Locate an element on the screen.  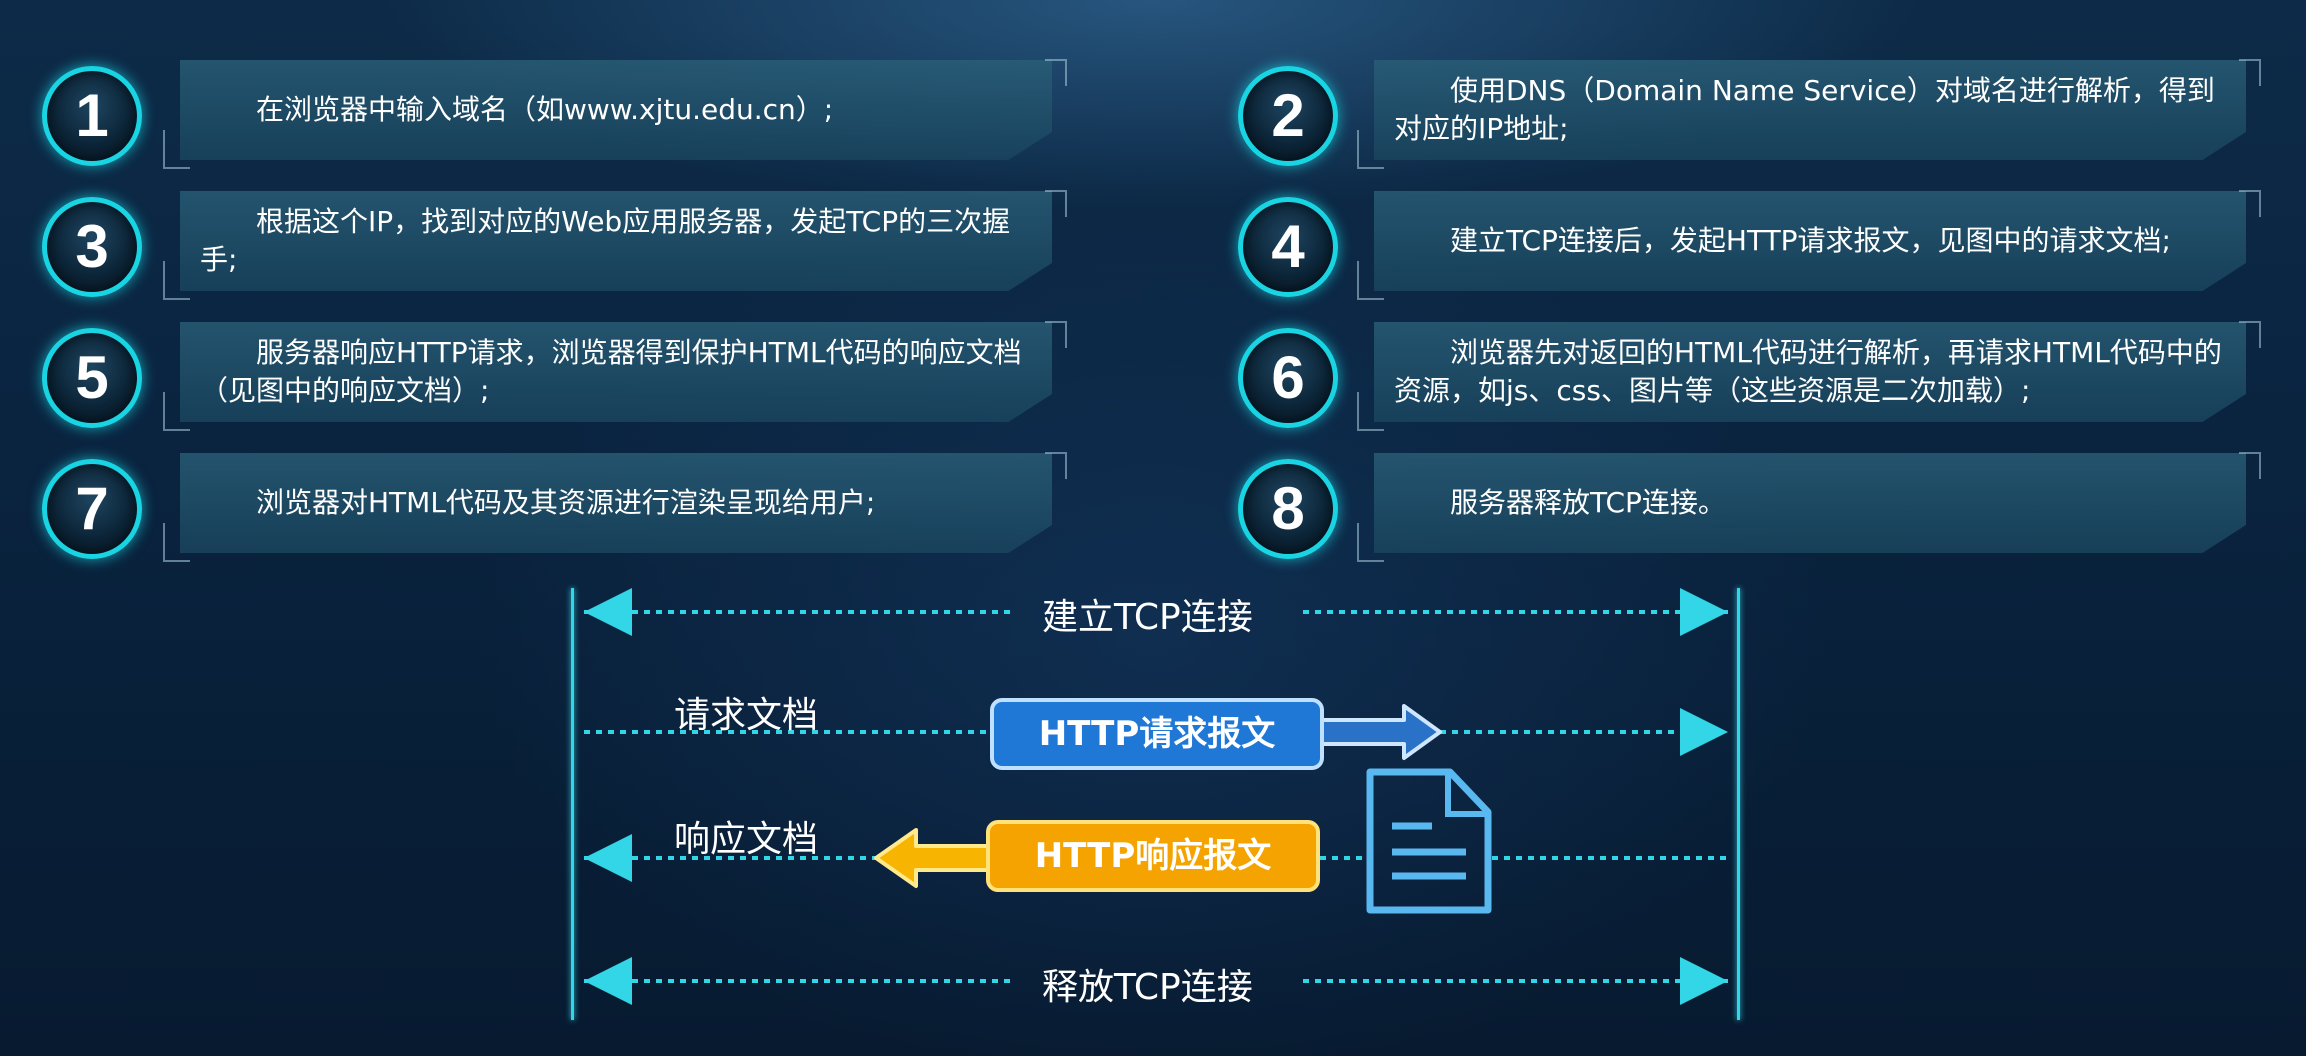
document-icon is located at coordinates (1429, 841).